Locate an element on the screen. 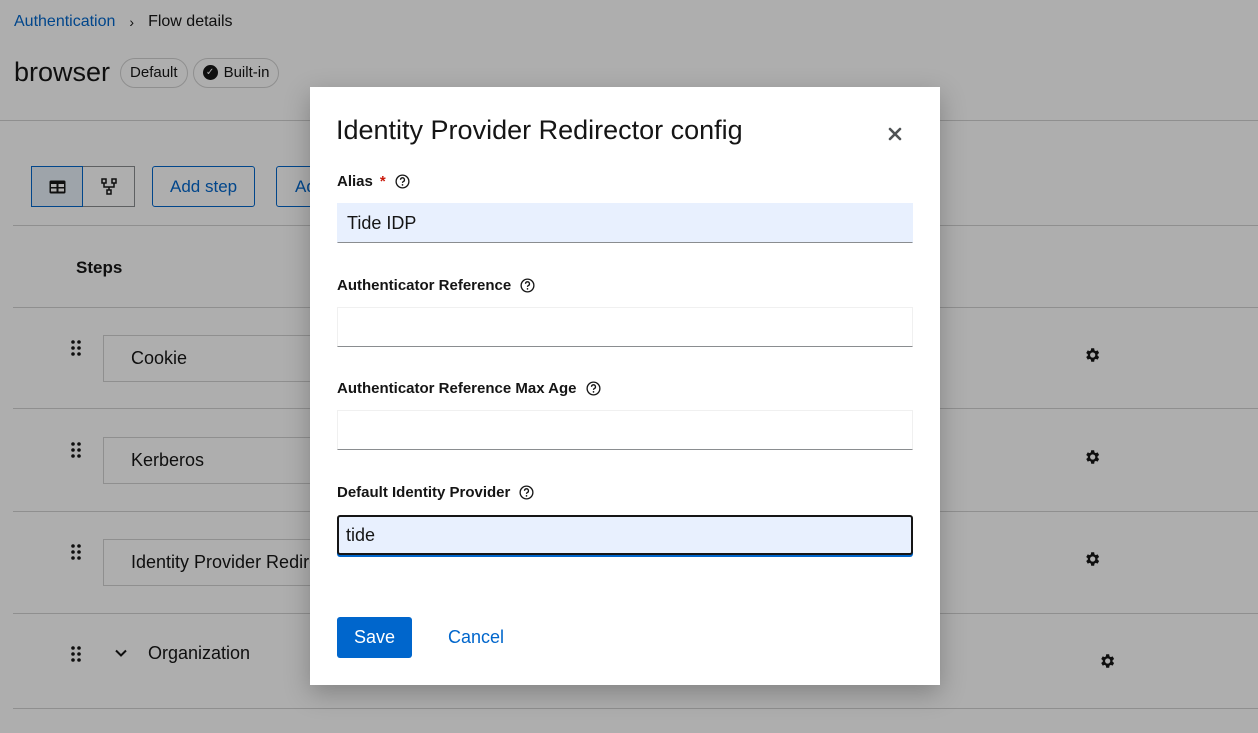 This screenshot has width=1258, height=733. alias-label-text: Alias is located at coordinates (355, 181).